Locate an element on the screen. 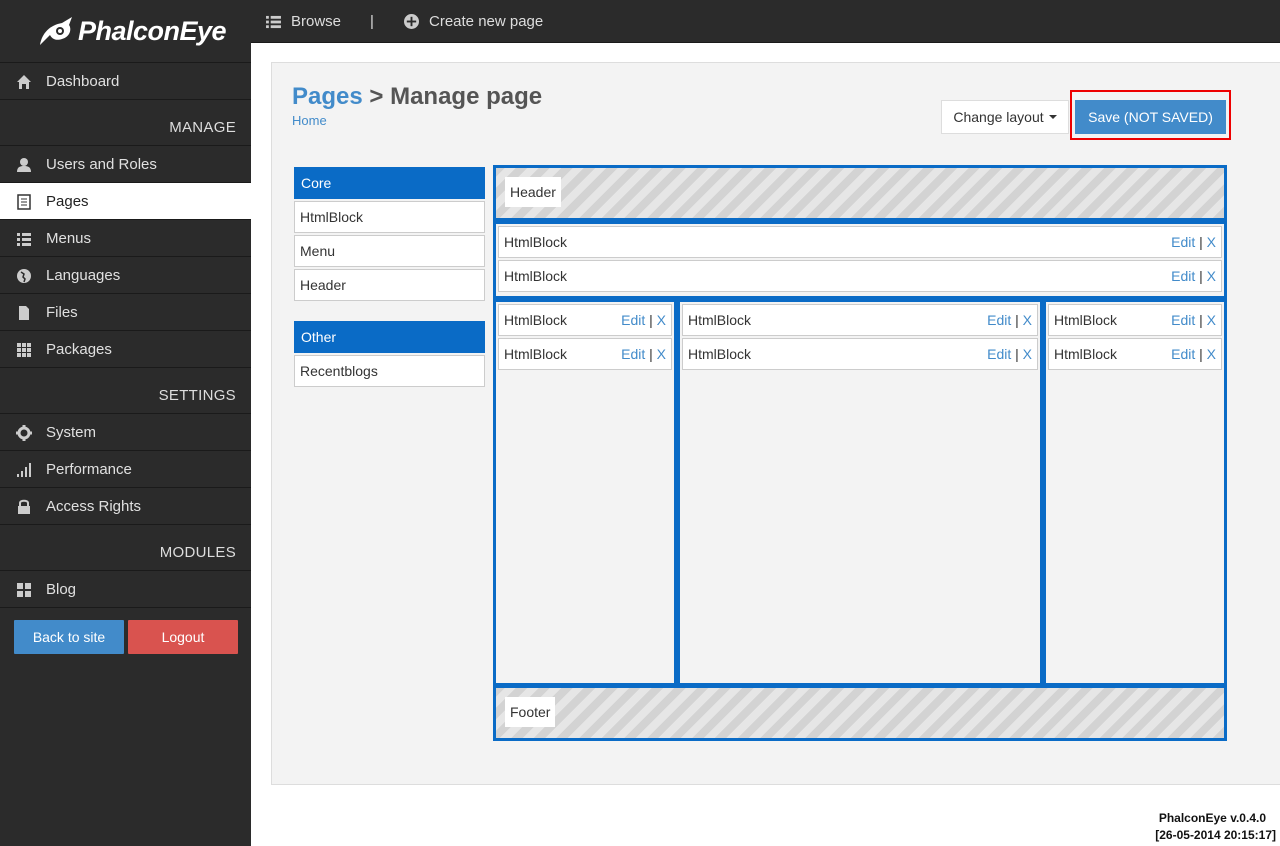 The width and height of the screenshot is (1280, 846). sidebar-item-blog: Blog is located at coordinates (125, 588).